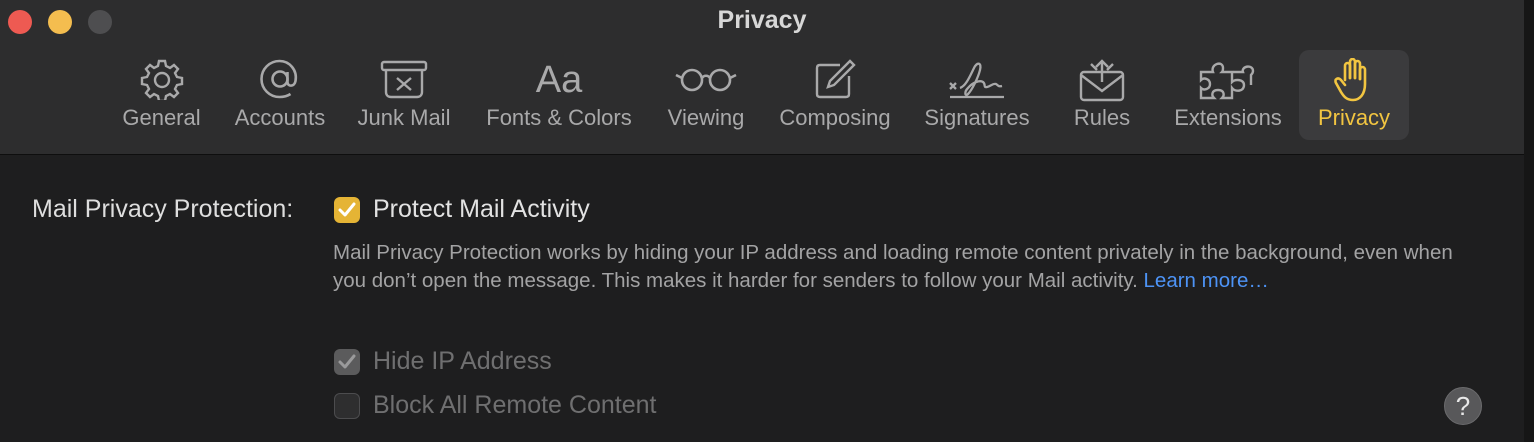  What do you see at coordinates (977, 117) in the screenshot?
I see `tab-signatures-label: Signatures` at bounding box center [977, 117].